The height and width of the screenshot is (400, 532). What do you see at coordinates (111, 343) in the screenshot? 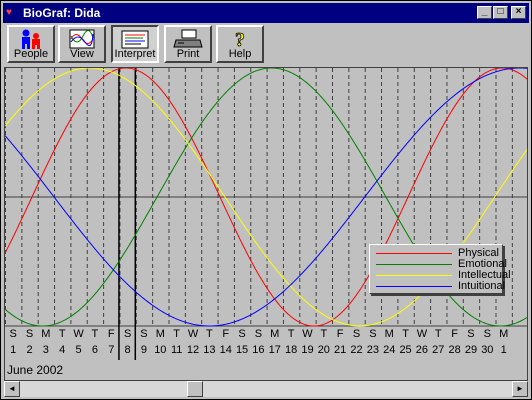
I see `day-cell: F7` at bounding box center [111, 343].